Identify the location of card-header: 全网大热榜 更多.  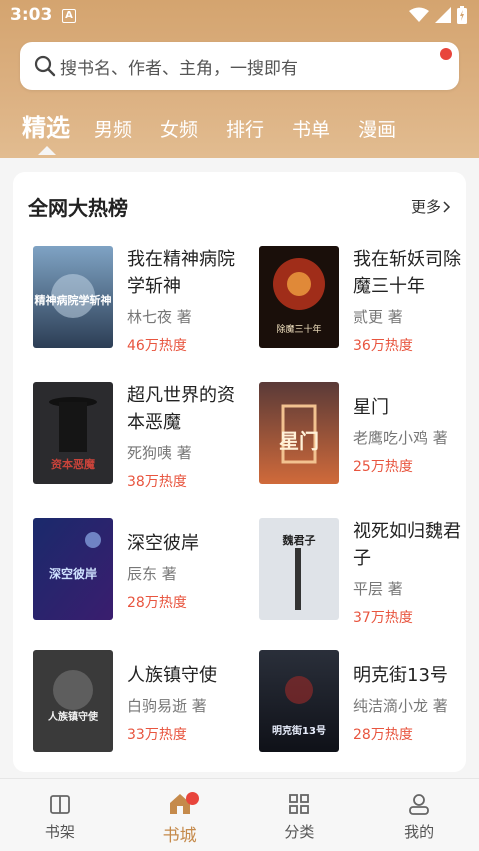
(239, 207).